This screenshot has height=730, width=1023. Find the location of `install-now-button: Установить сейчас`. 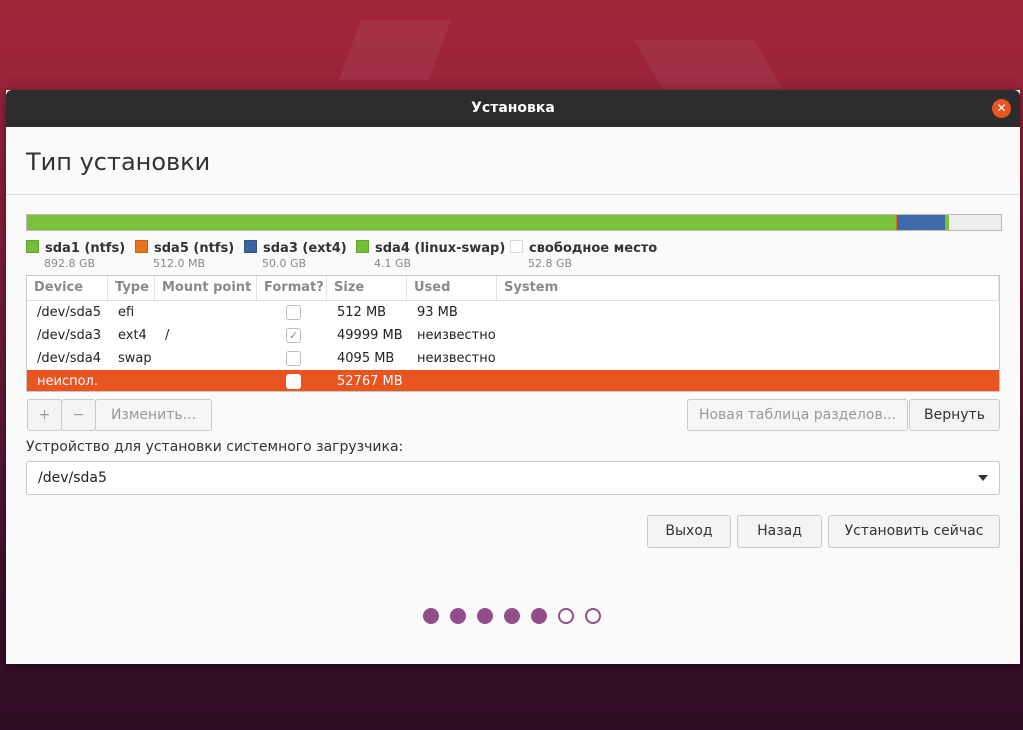

install-now-button: Установить сейчас is located at coordinates (914, 531).